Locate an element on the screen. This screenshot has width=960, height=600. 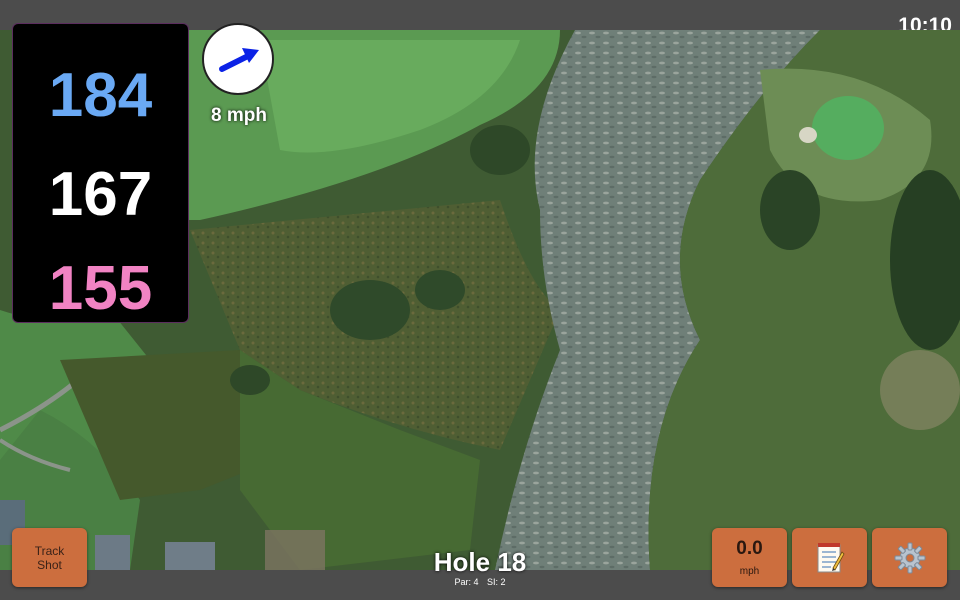
hole-par: Par: 4 is located at coordinates (466, 582).